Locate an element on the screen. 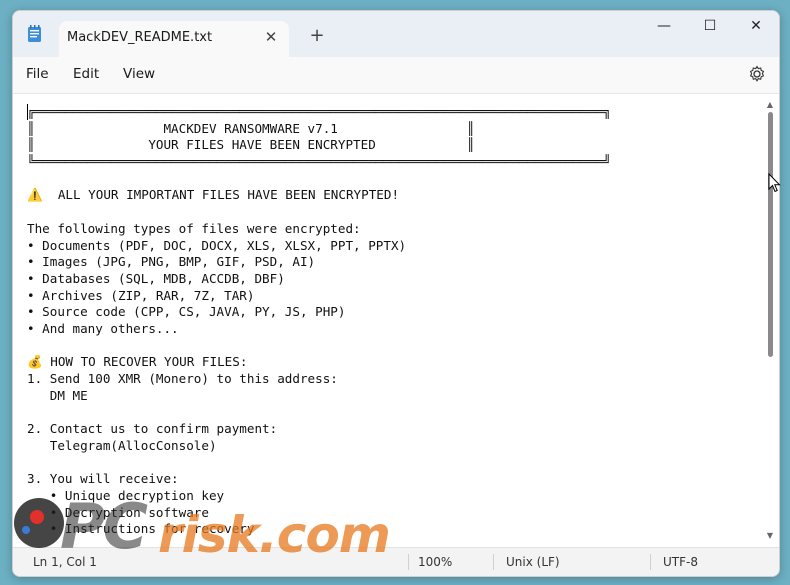  document-line: • Instructions for recovery is located at coordinates (141, 529).